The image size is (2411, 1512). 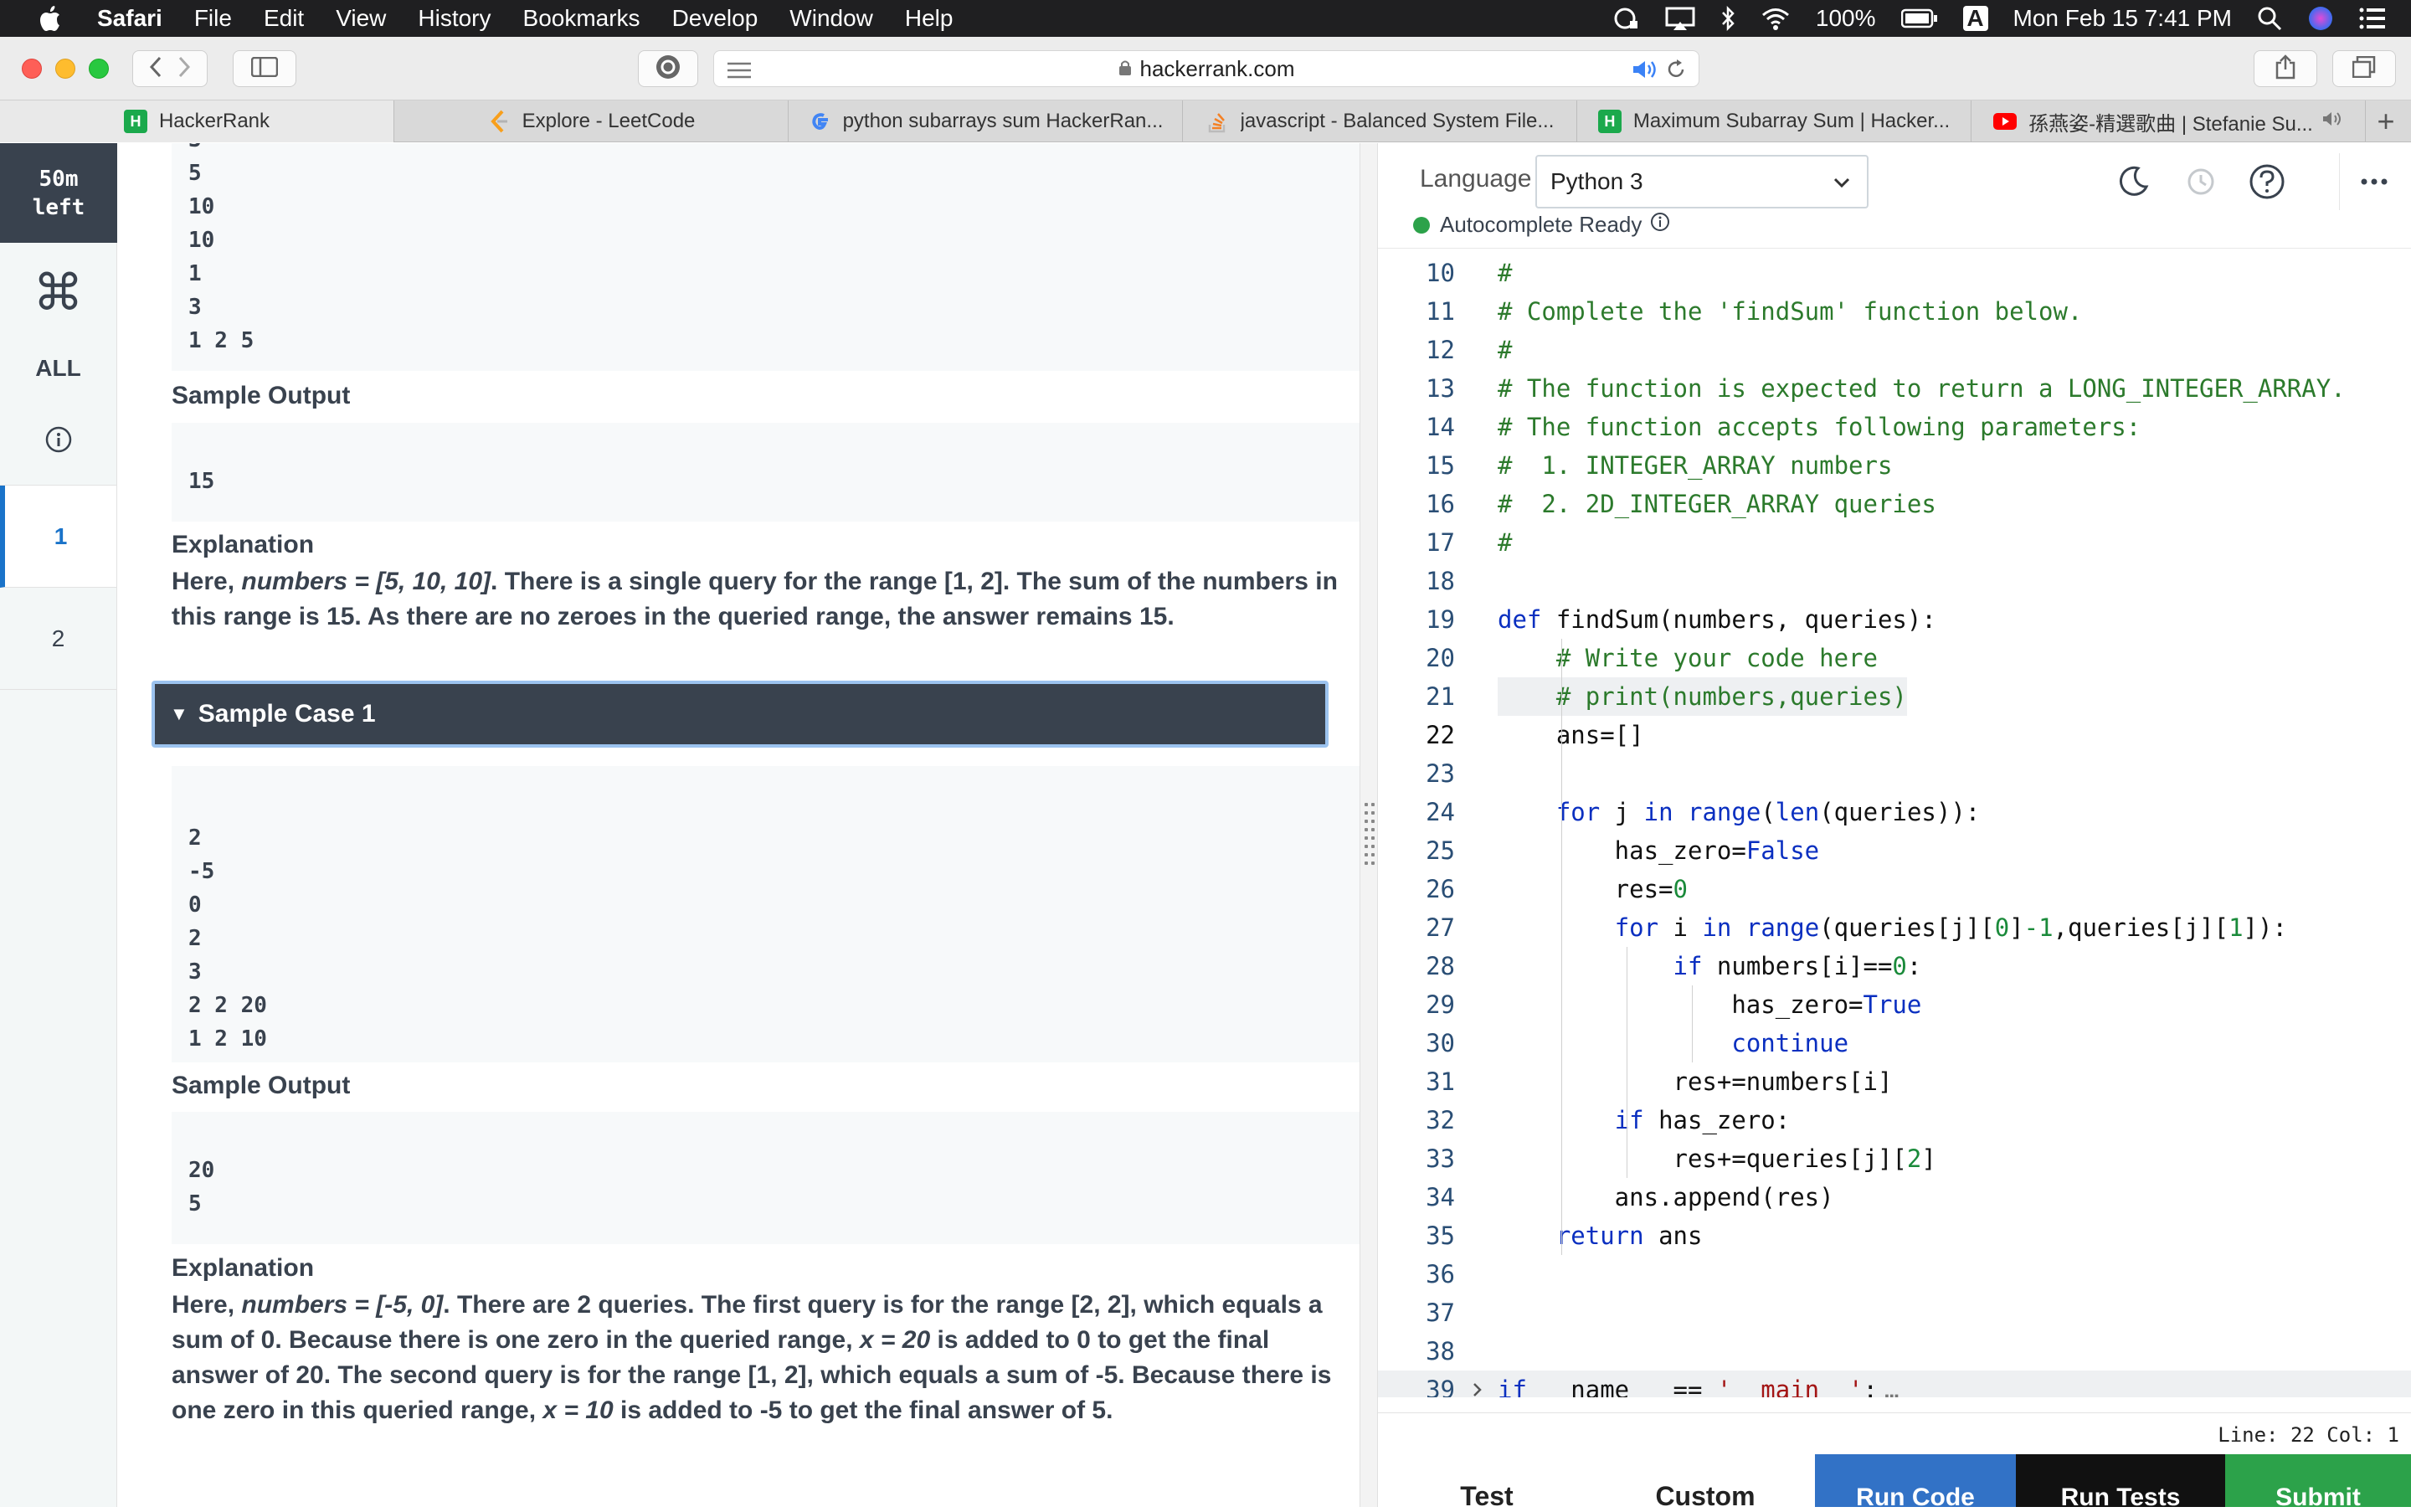 What do you see at coordinates (2133, 182) in the screenshot?
I see `dark-mode-icon` at bounding box center [2133, 182].